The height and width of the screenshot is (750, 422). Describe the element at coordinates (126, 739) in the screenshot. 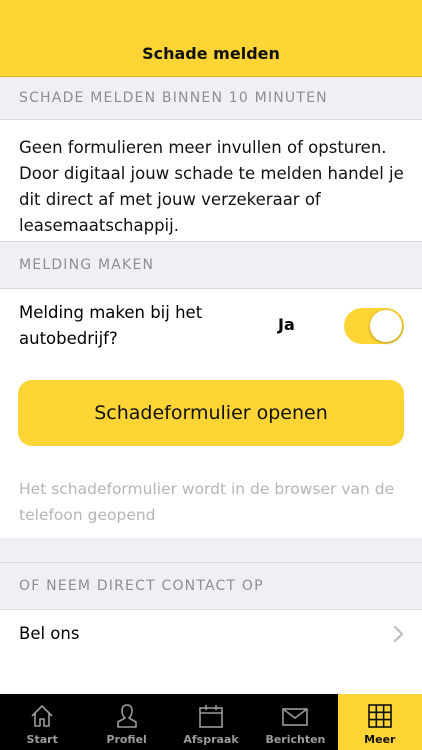

I see `tab-label: Profiel` at that location.